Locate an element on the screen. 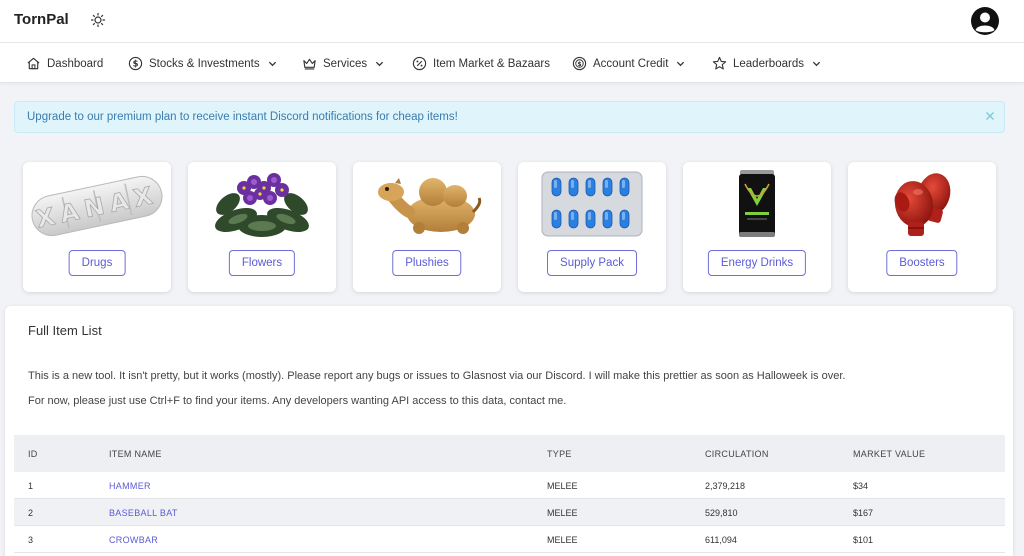  cell-circulation: 611,094 is located at coordinates (721, 540).